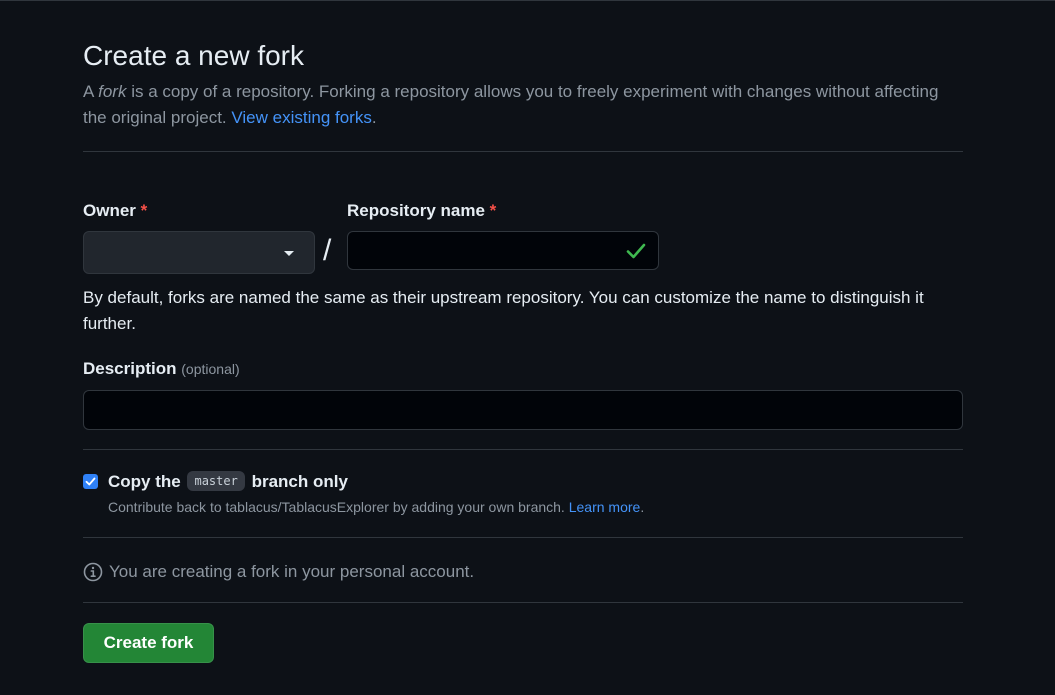 This screenshot has height=695, width=1055. Describe the element at coordinates (636, 251) in the screenshot. I see `check-icon` at that location.